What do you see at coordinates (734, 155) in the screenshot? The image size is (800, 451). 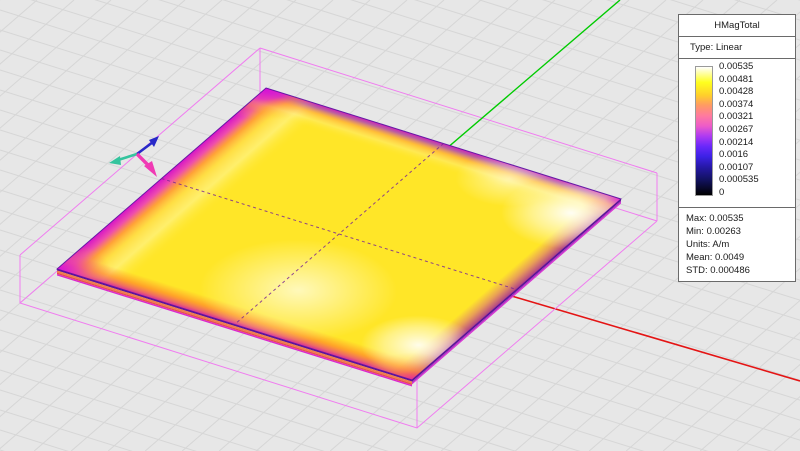 I see `colorbar-tick: 0.0016` at bounding box center [734, 155].